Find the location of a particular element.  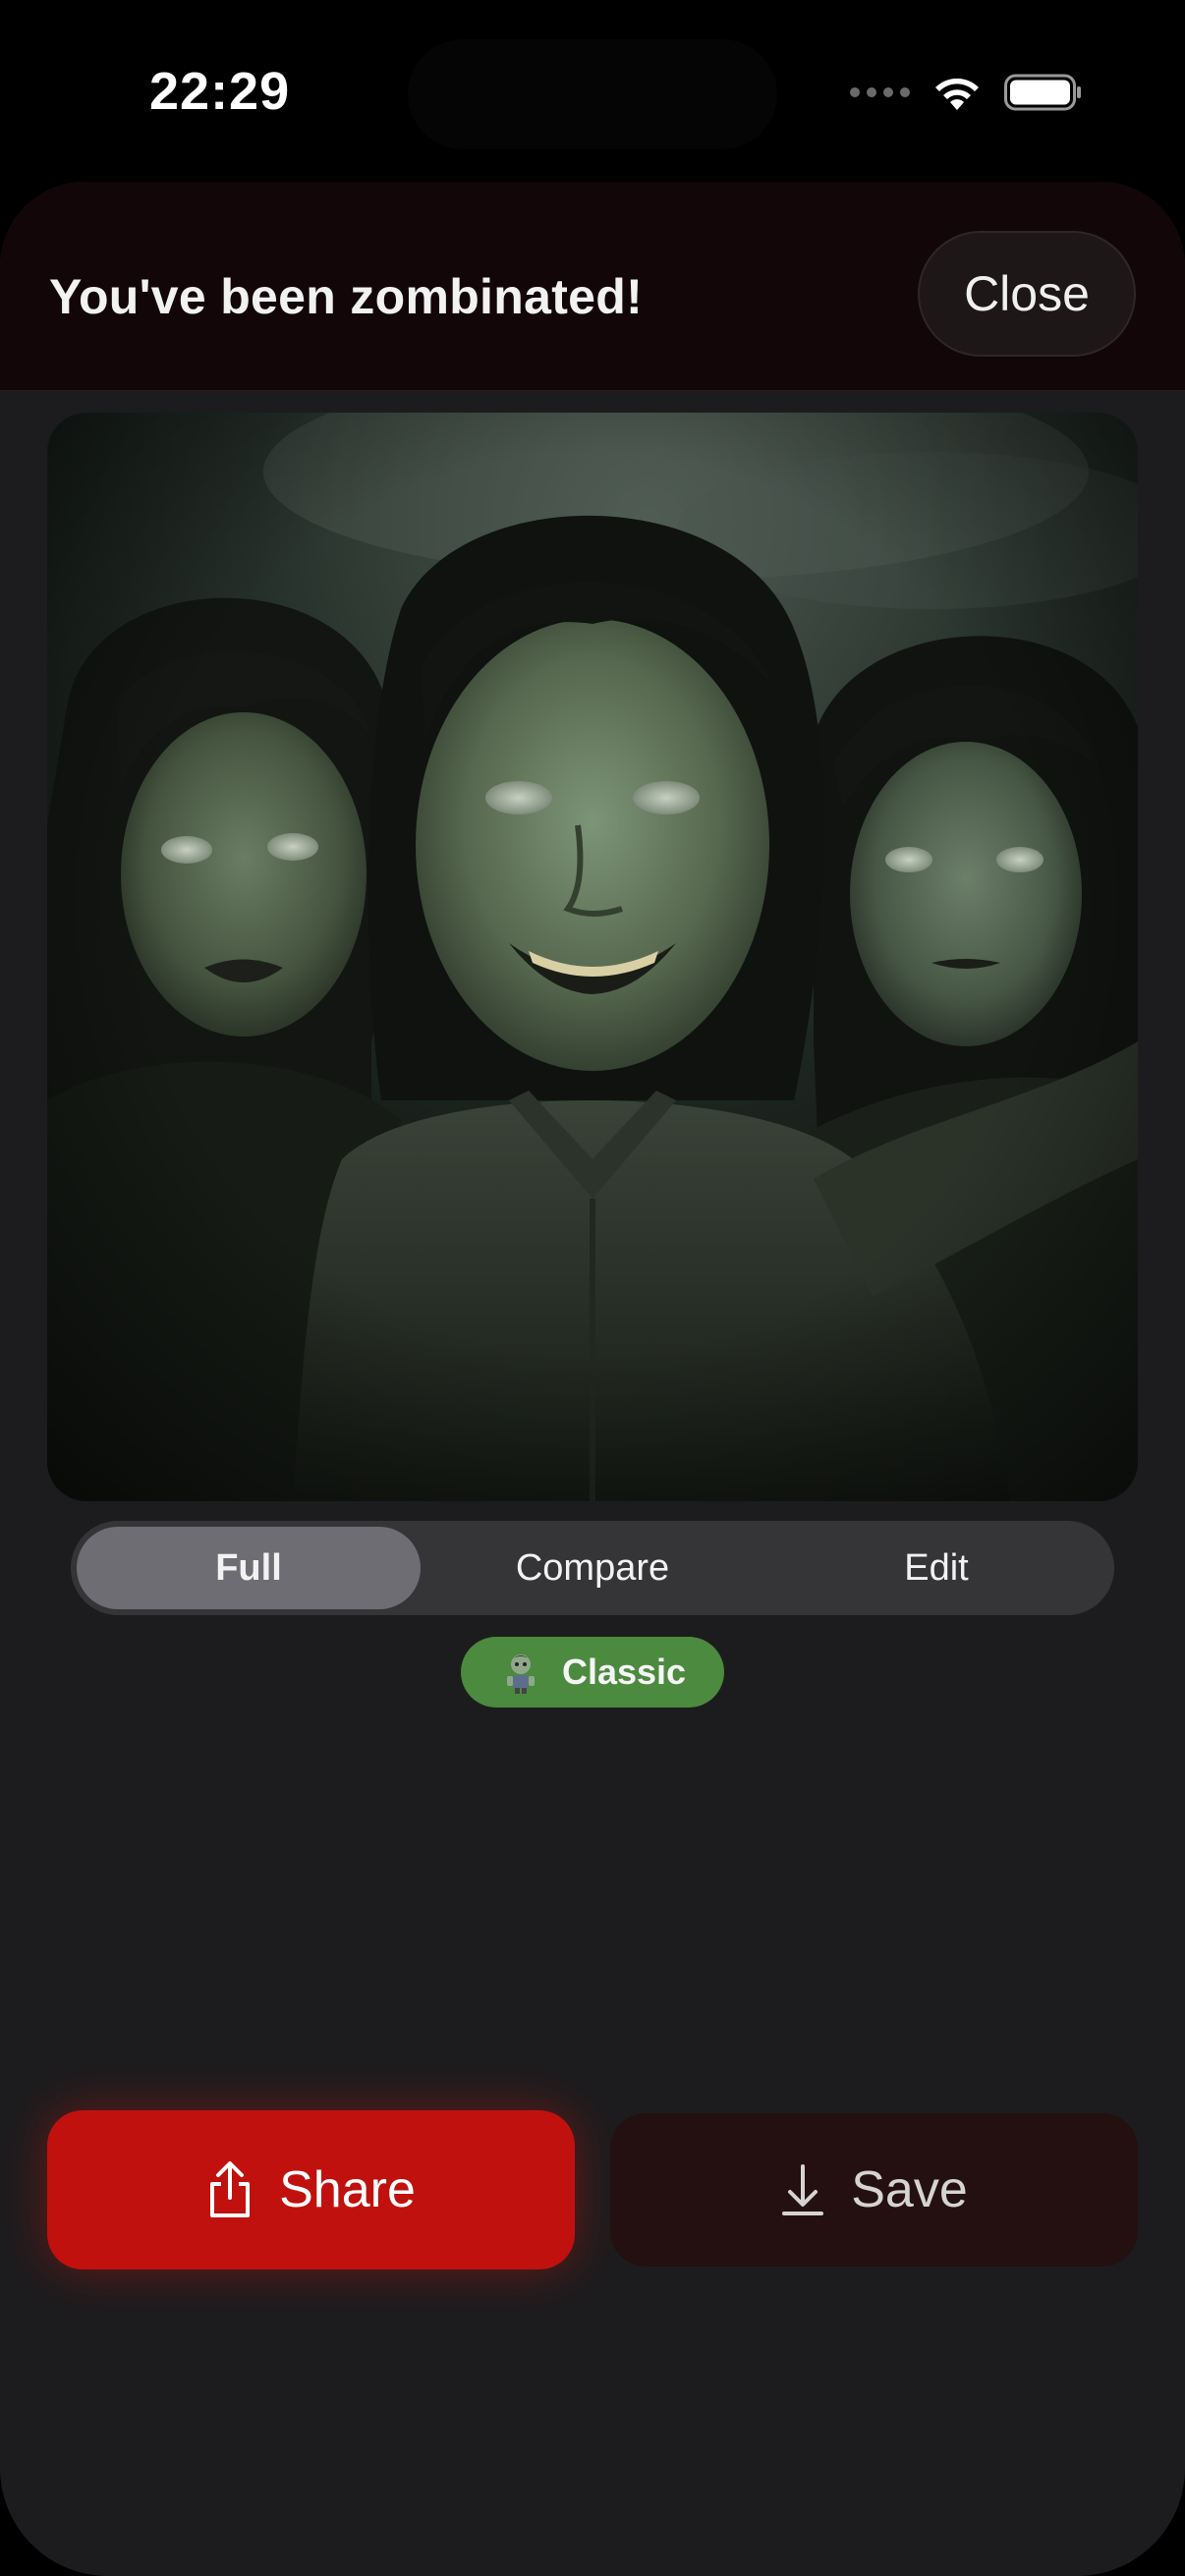

view-mode-segmented-control: Full Compare Edit is located at coordinates (592, 1568).